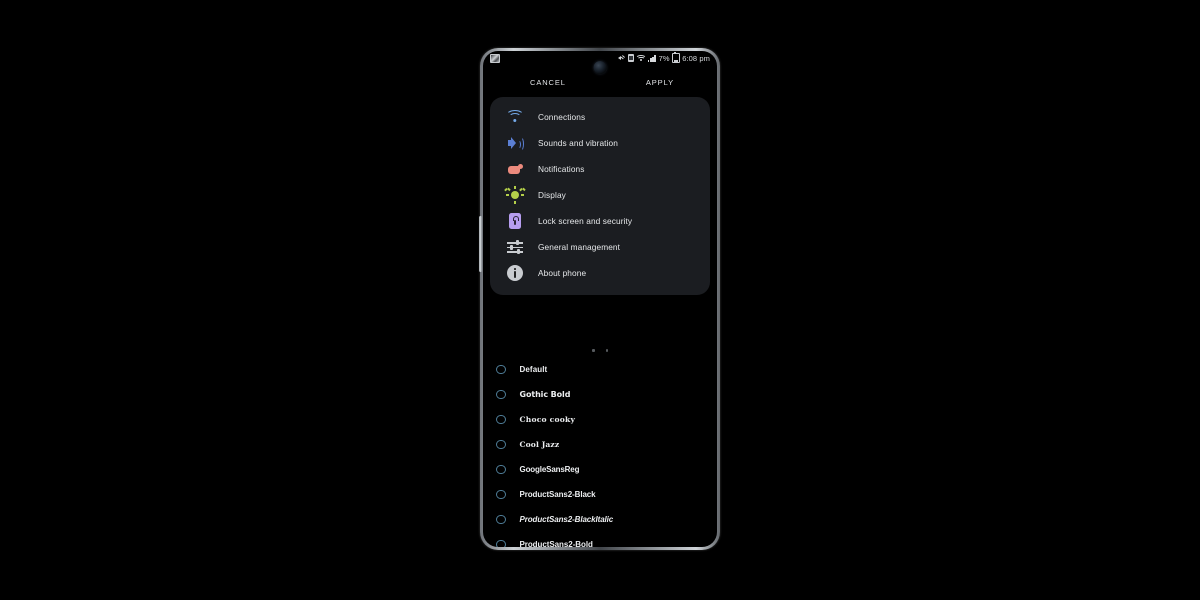 The width and height of the screenshot is (1200, 600). Describe the element at coordinates (549, 469) in the screenshot. I see `font-name-label: GoogleSansReg` at that location.